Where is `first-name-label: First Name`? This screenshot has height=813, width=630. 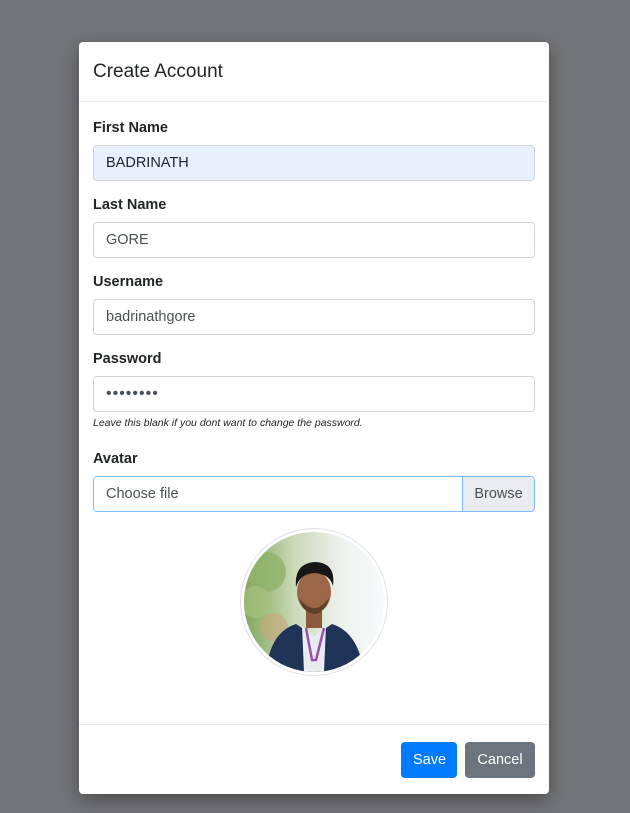 first-name-label: First Name is located at coordinates (130, 128).